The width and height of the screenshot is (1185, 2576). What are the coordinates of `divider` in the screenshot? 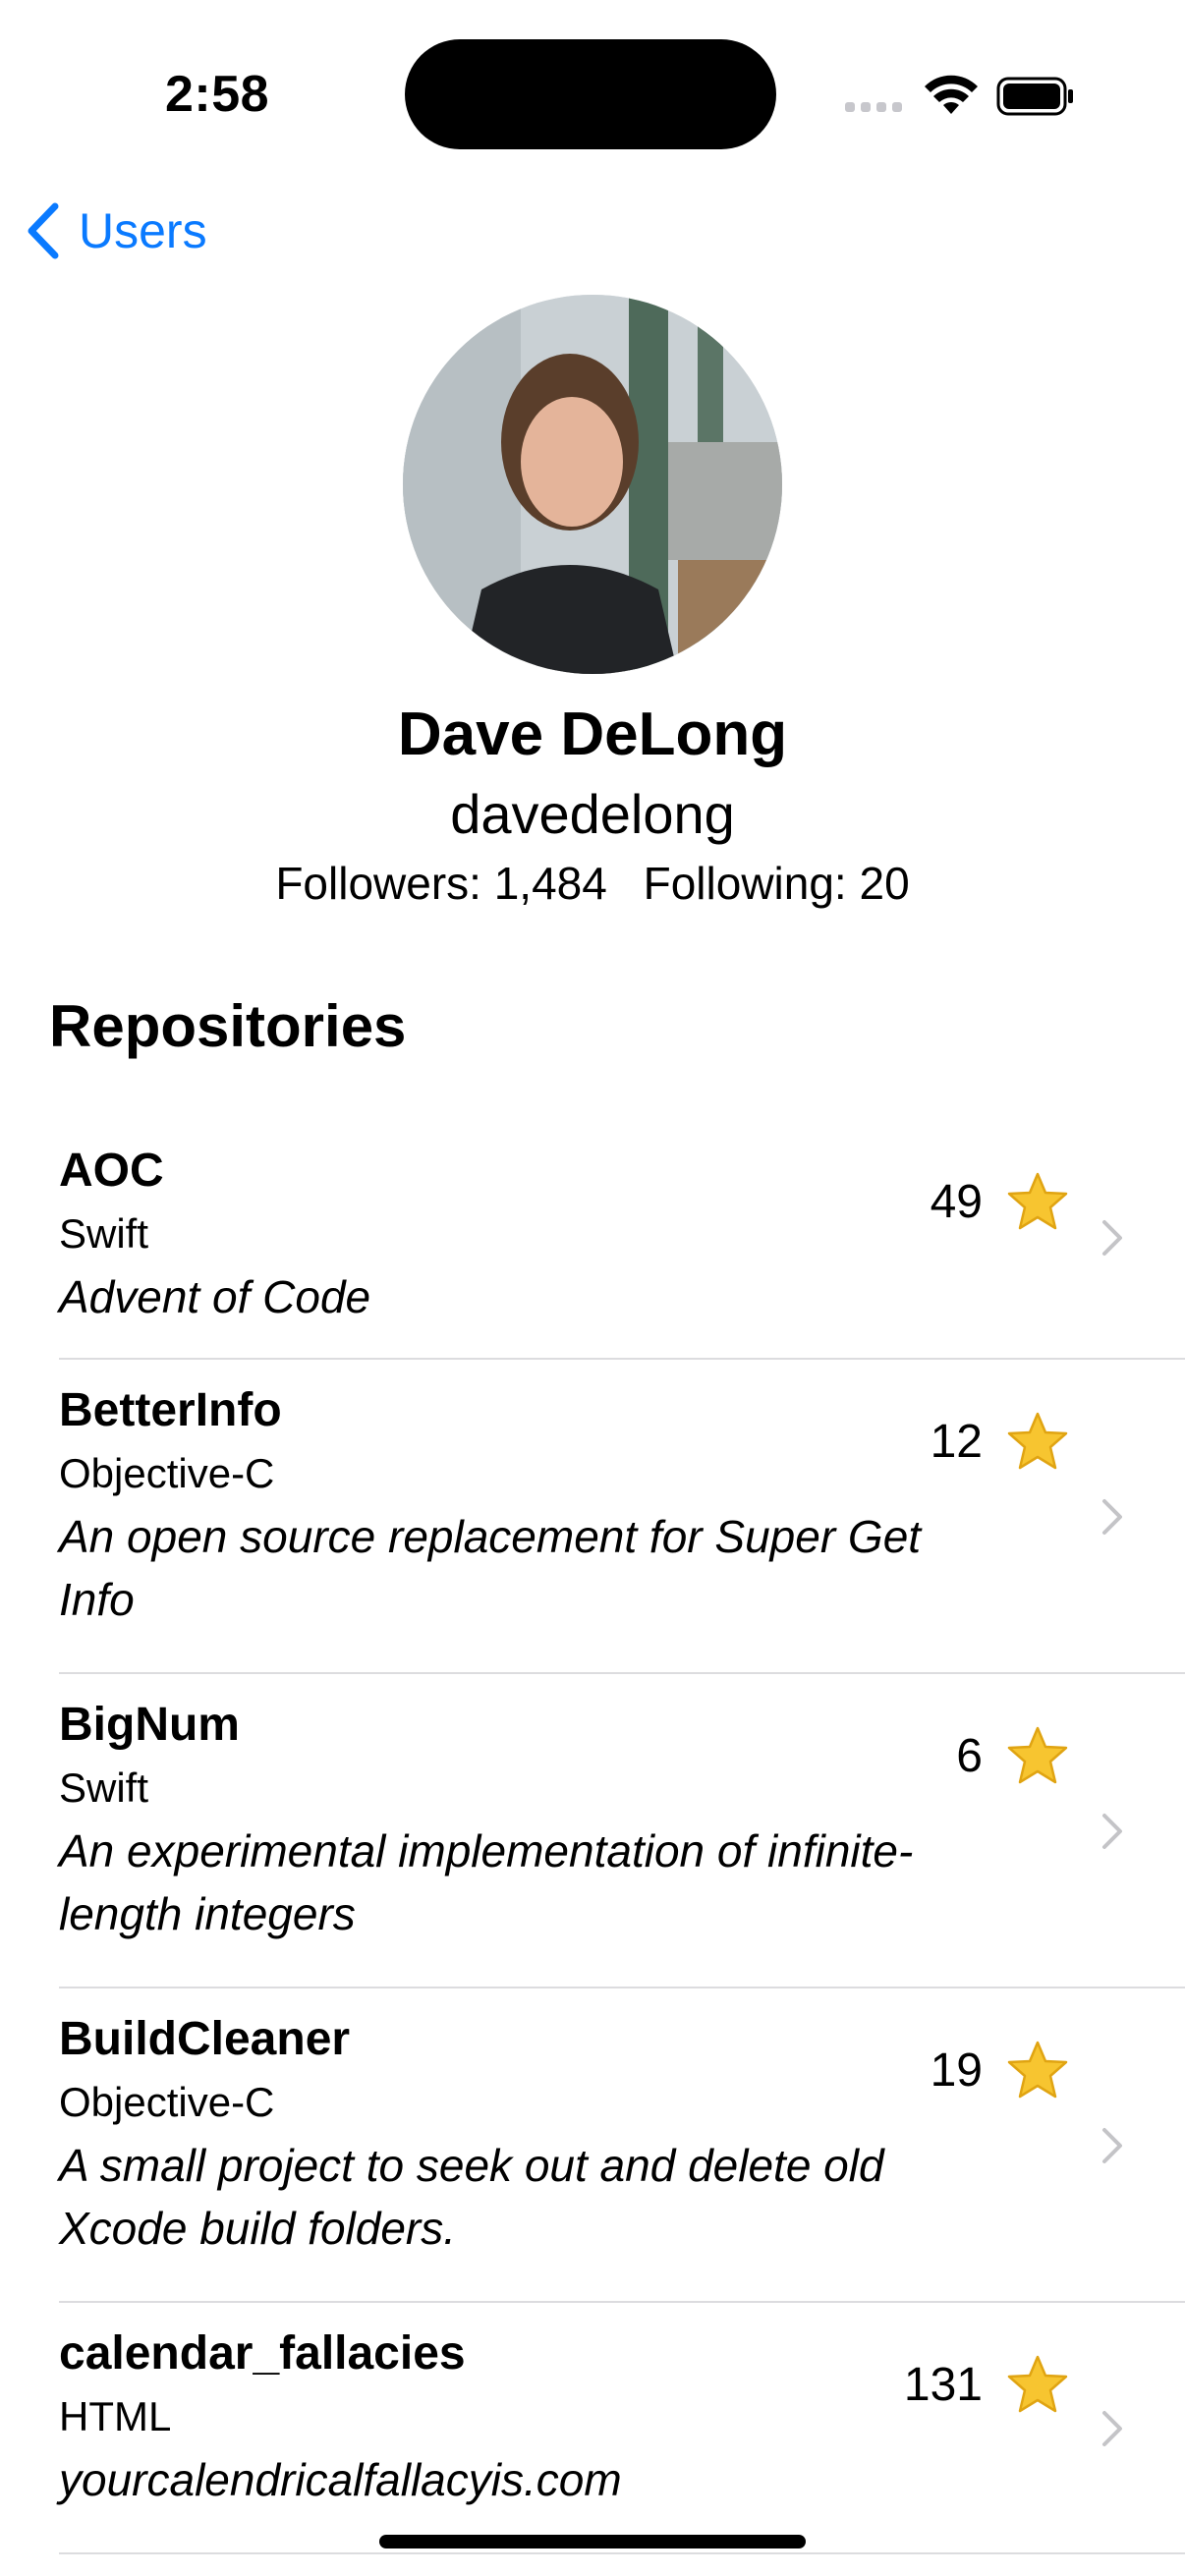 It's located at (622, 2553).